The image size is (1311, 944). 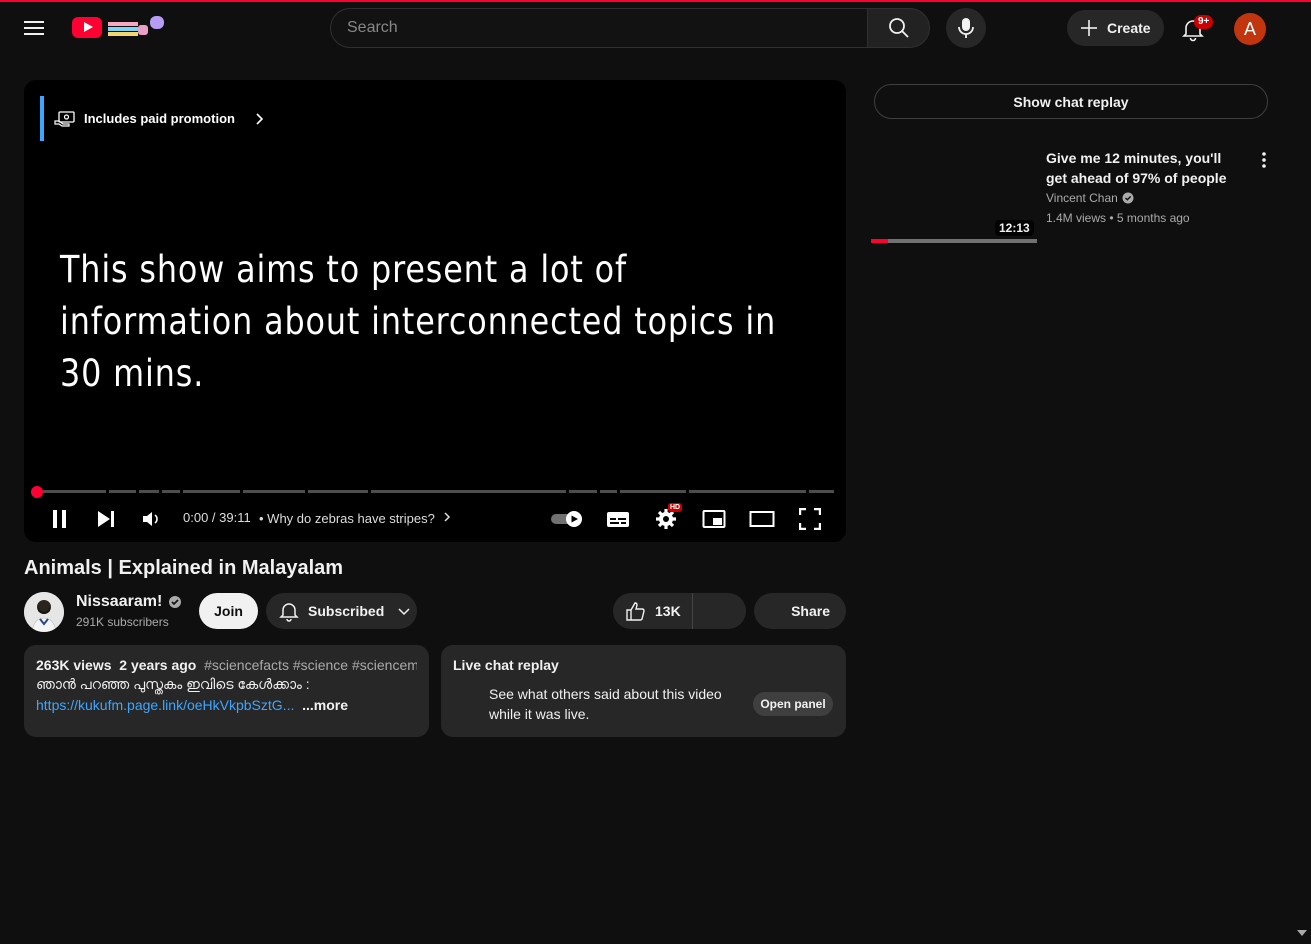 I want to click on youtube-logo, so click(x=118, y=27).